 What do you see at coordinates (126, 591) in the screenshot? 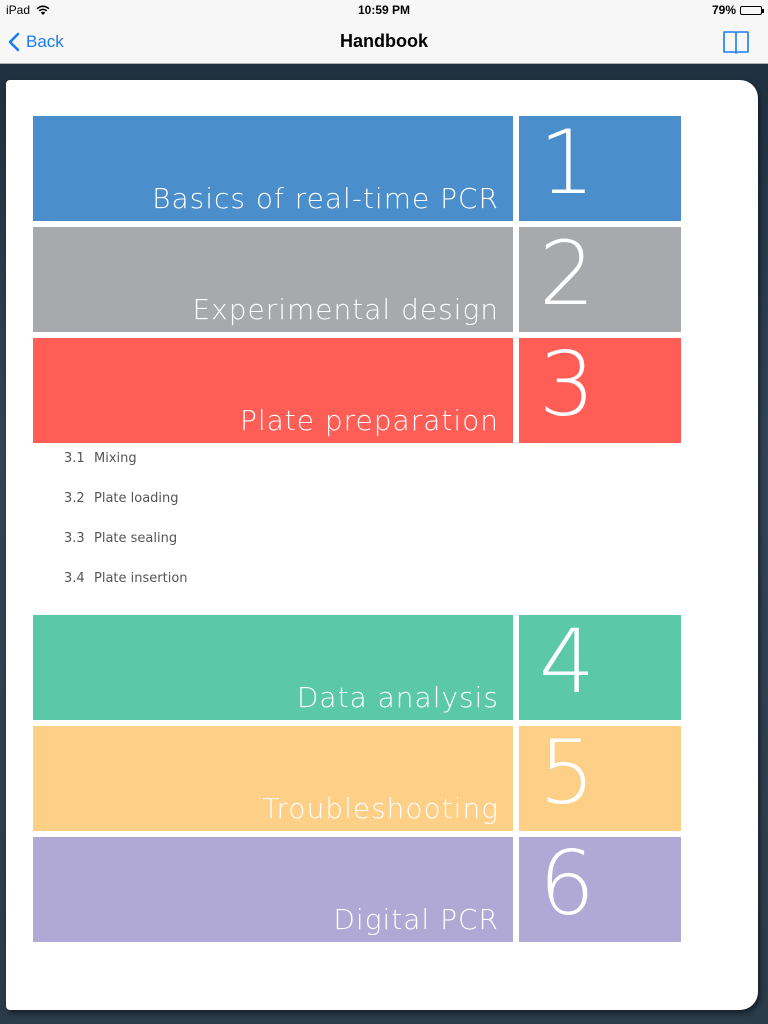
I see `subsection-item: 3.4 Plate insertion` at bounding box center [126, 591].